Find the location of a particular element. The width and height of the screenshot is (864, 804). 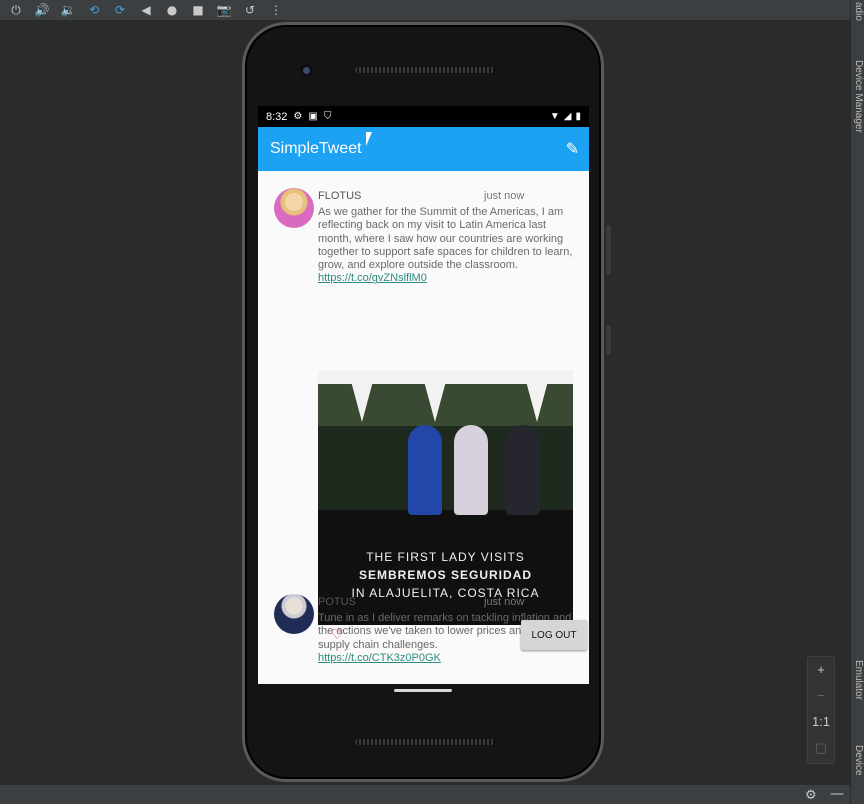

zoom-controls: + − 1:1 ▢ is located at coordinates (821, 710).